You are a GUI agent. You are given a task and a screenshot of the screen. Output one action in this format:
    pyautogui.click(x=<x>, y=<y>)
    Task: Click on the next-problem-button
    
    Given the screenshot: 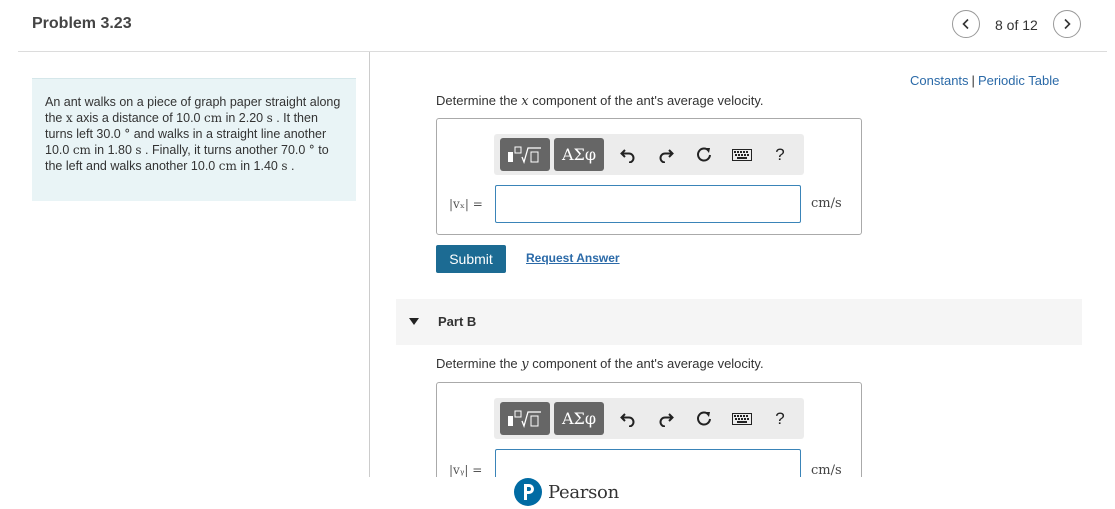 What is the action you would take?
    pyautogui.click(x=1067, y=24)
    